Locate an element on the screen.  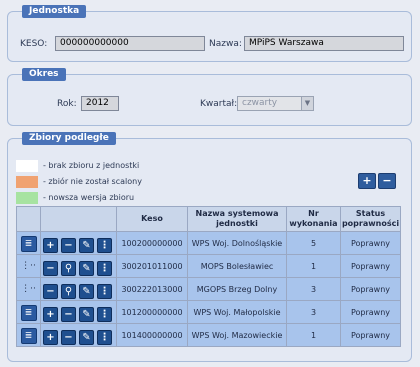
col-keso: Keso is located at coordinates (152, 219).